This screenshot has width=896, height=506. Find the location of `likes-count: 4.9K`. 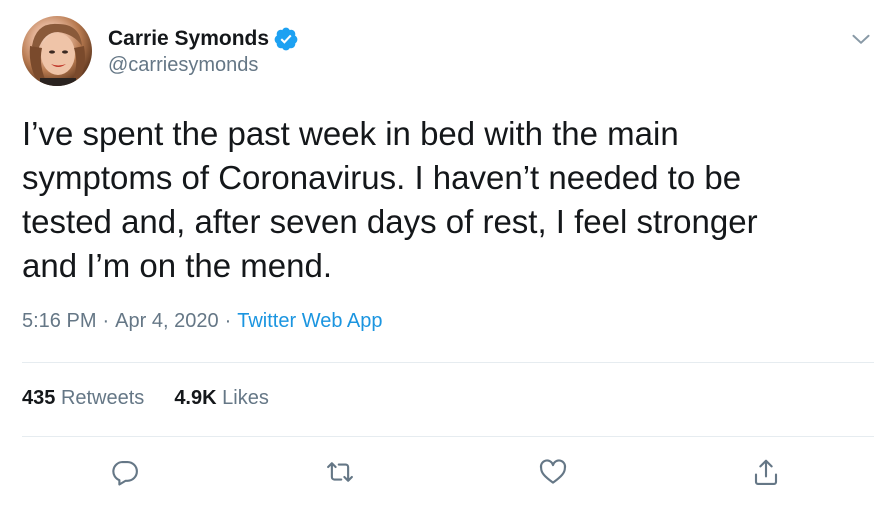

likes-count: 4.9K is located at coordinates (195, 398).